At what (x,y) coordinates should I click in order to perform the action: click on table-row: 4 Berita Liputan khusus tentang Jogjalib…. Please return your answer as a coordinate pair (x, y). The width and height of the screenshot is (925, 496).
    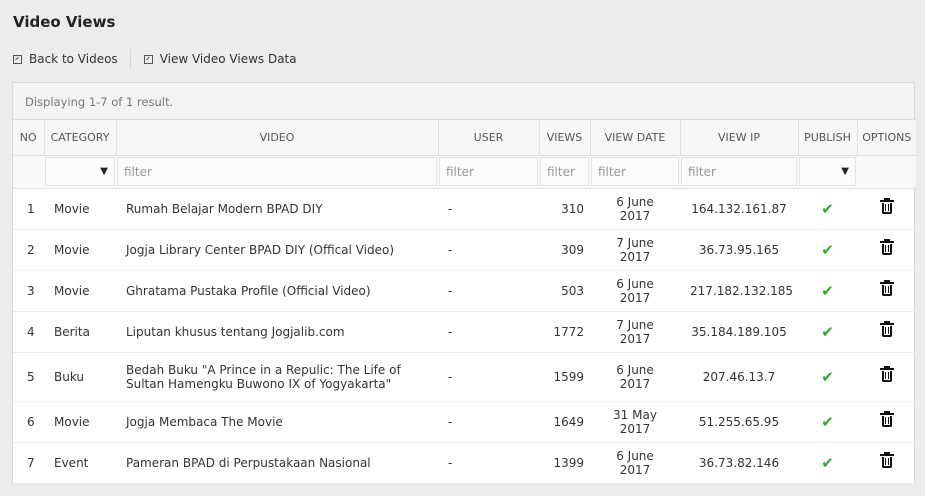
    Looking at the image, I should click on (464, 332).